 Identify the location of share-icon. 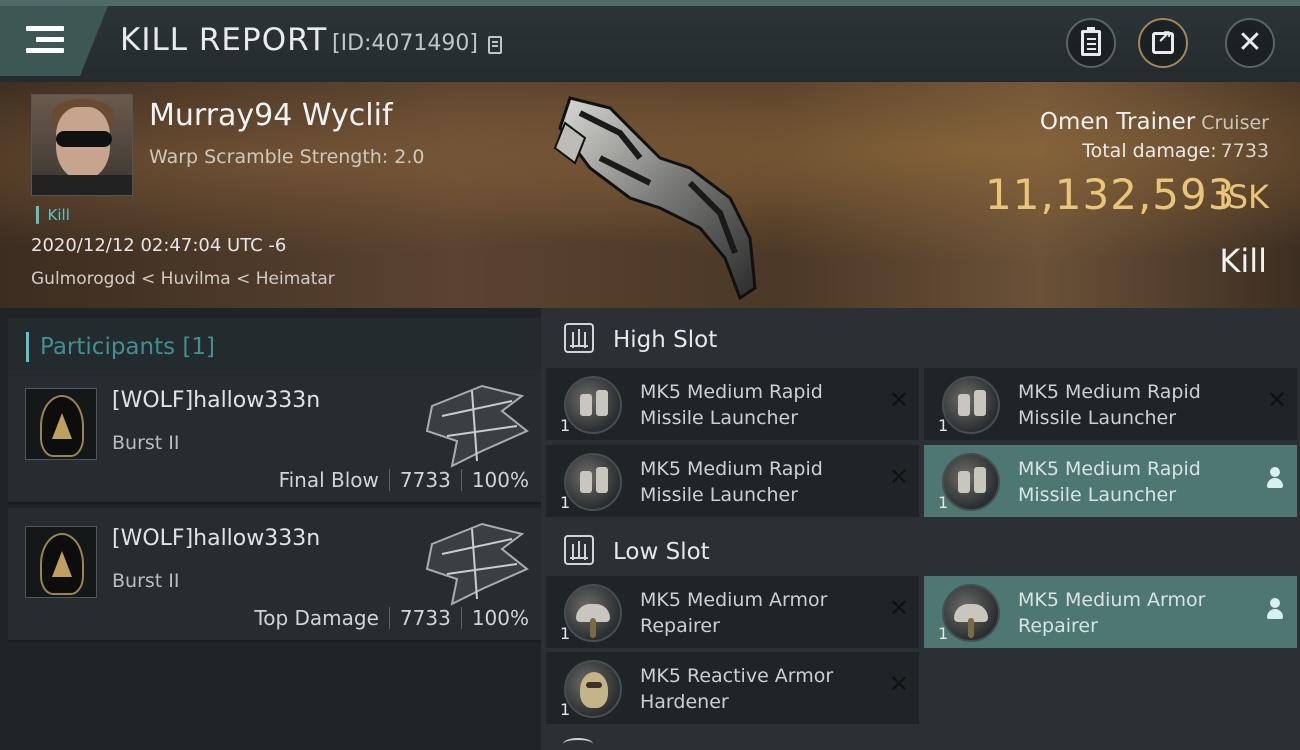
(1163, 40).